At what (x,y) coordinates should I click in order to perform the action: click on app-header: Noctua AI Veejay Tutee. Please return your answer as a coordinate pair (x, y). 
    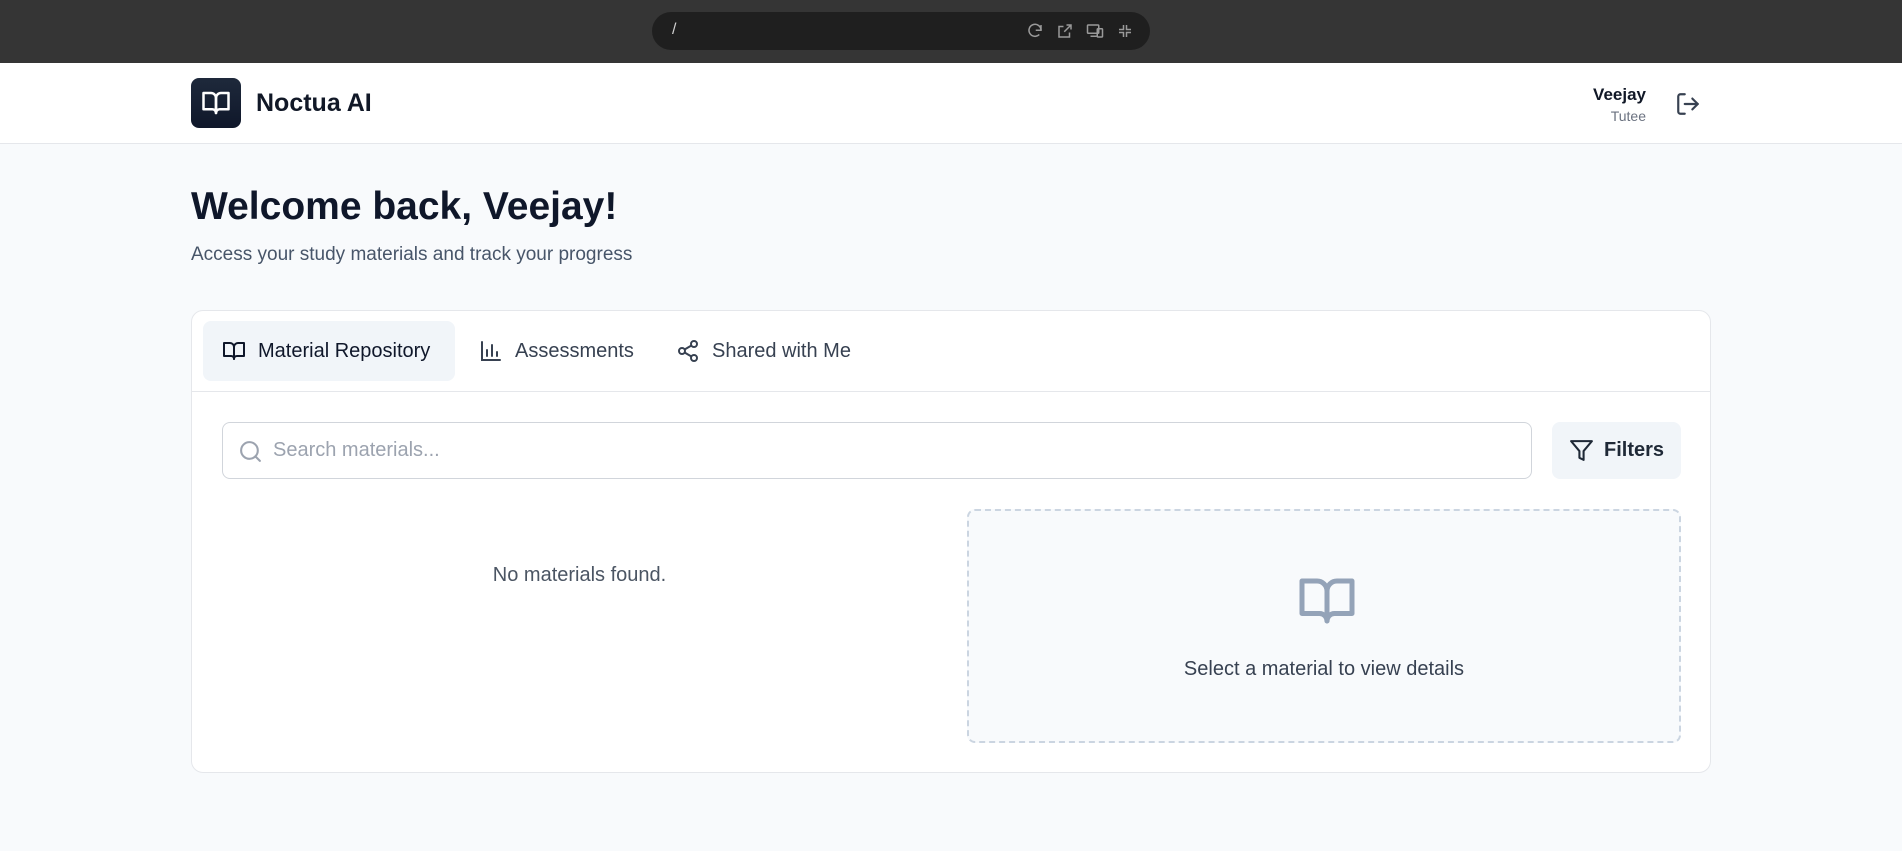
    Looking at the image, I should click on (951, 103).